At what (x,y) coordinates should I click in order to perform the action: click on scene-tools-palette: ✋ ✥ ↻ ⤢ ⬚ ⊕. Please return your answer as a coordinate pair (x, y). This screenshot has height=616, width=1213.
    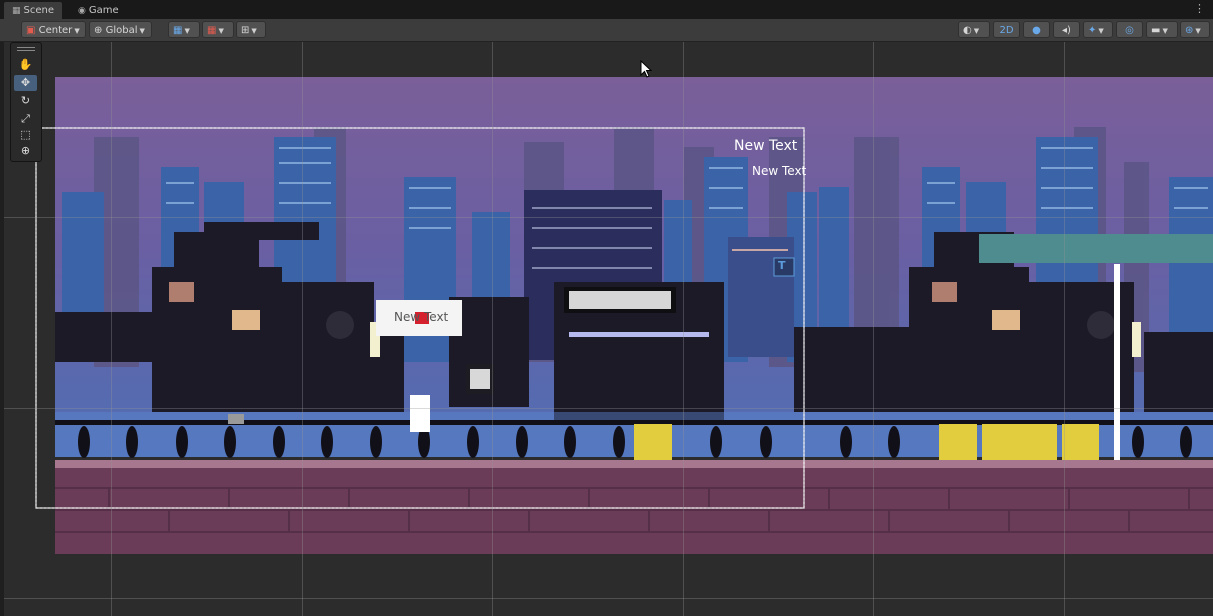
    Looking at the image, I should click on (26, 102).